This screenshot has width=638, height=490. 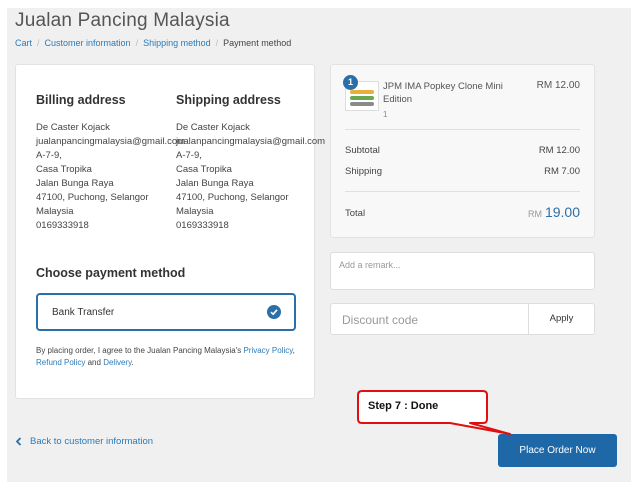 I want to click on product-price: RM 12.00, so click(x=558, y=85).